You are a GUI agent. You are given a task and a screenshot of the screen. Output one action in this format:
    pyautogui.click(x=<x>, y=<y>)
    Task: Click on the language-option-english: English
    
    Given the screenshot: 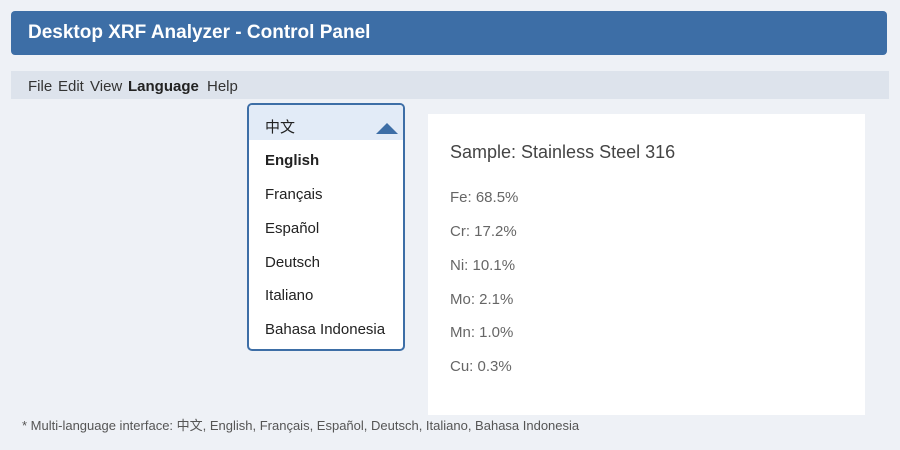 What is the action you would take?
    pyautogui.click(x=292, y=160)
    